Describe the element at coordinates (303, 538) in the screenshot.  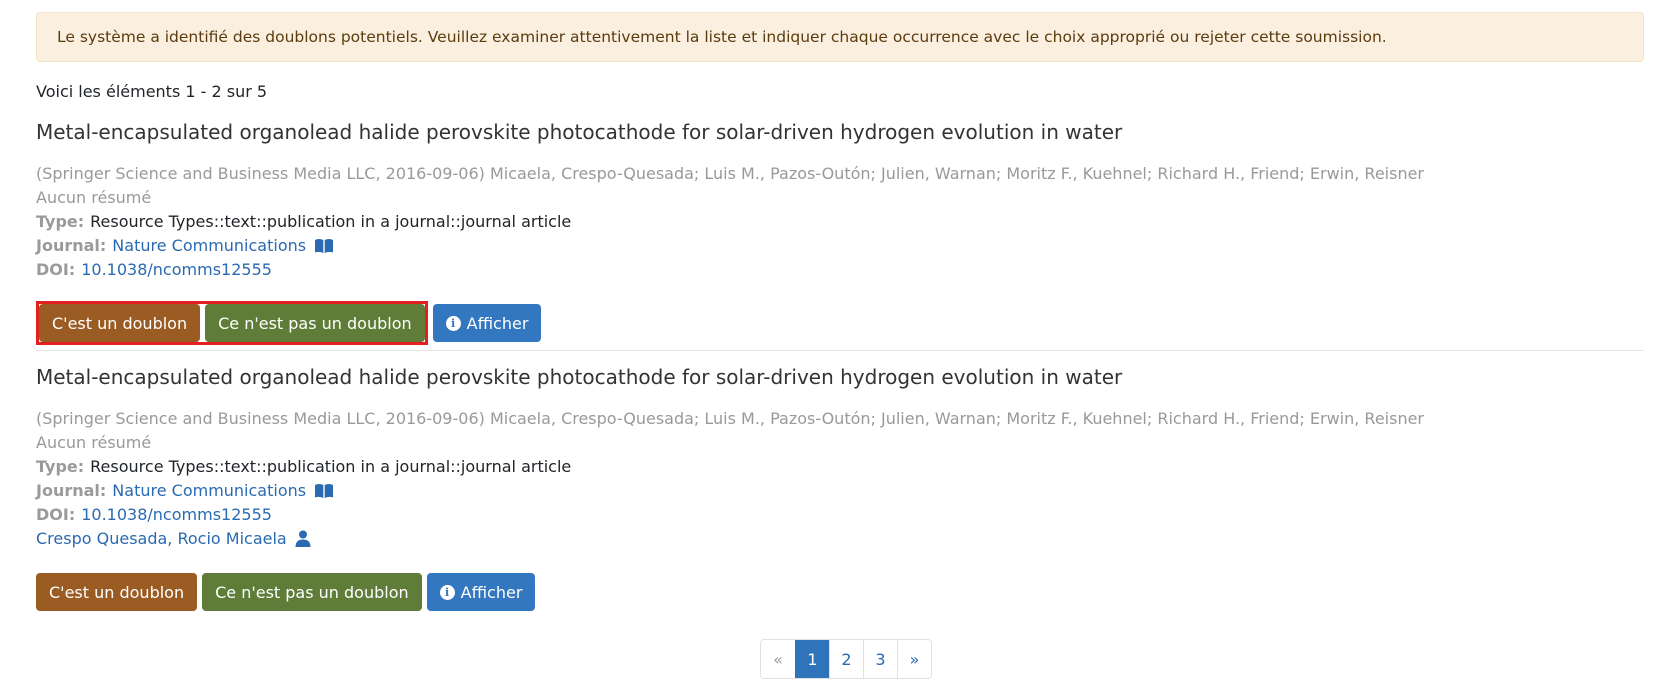
I see `user-icon` at that location.